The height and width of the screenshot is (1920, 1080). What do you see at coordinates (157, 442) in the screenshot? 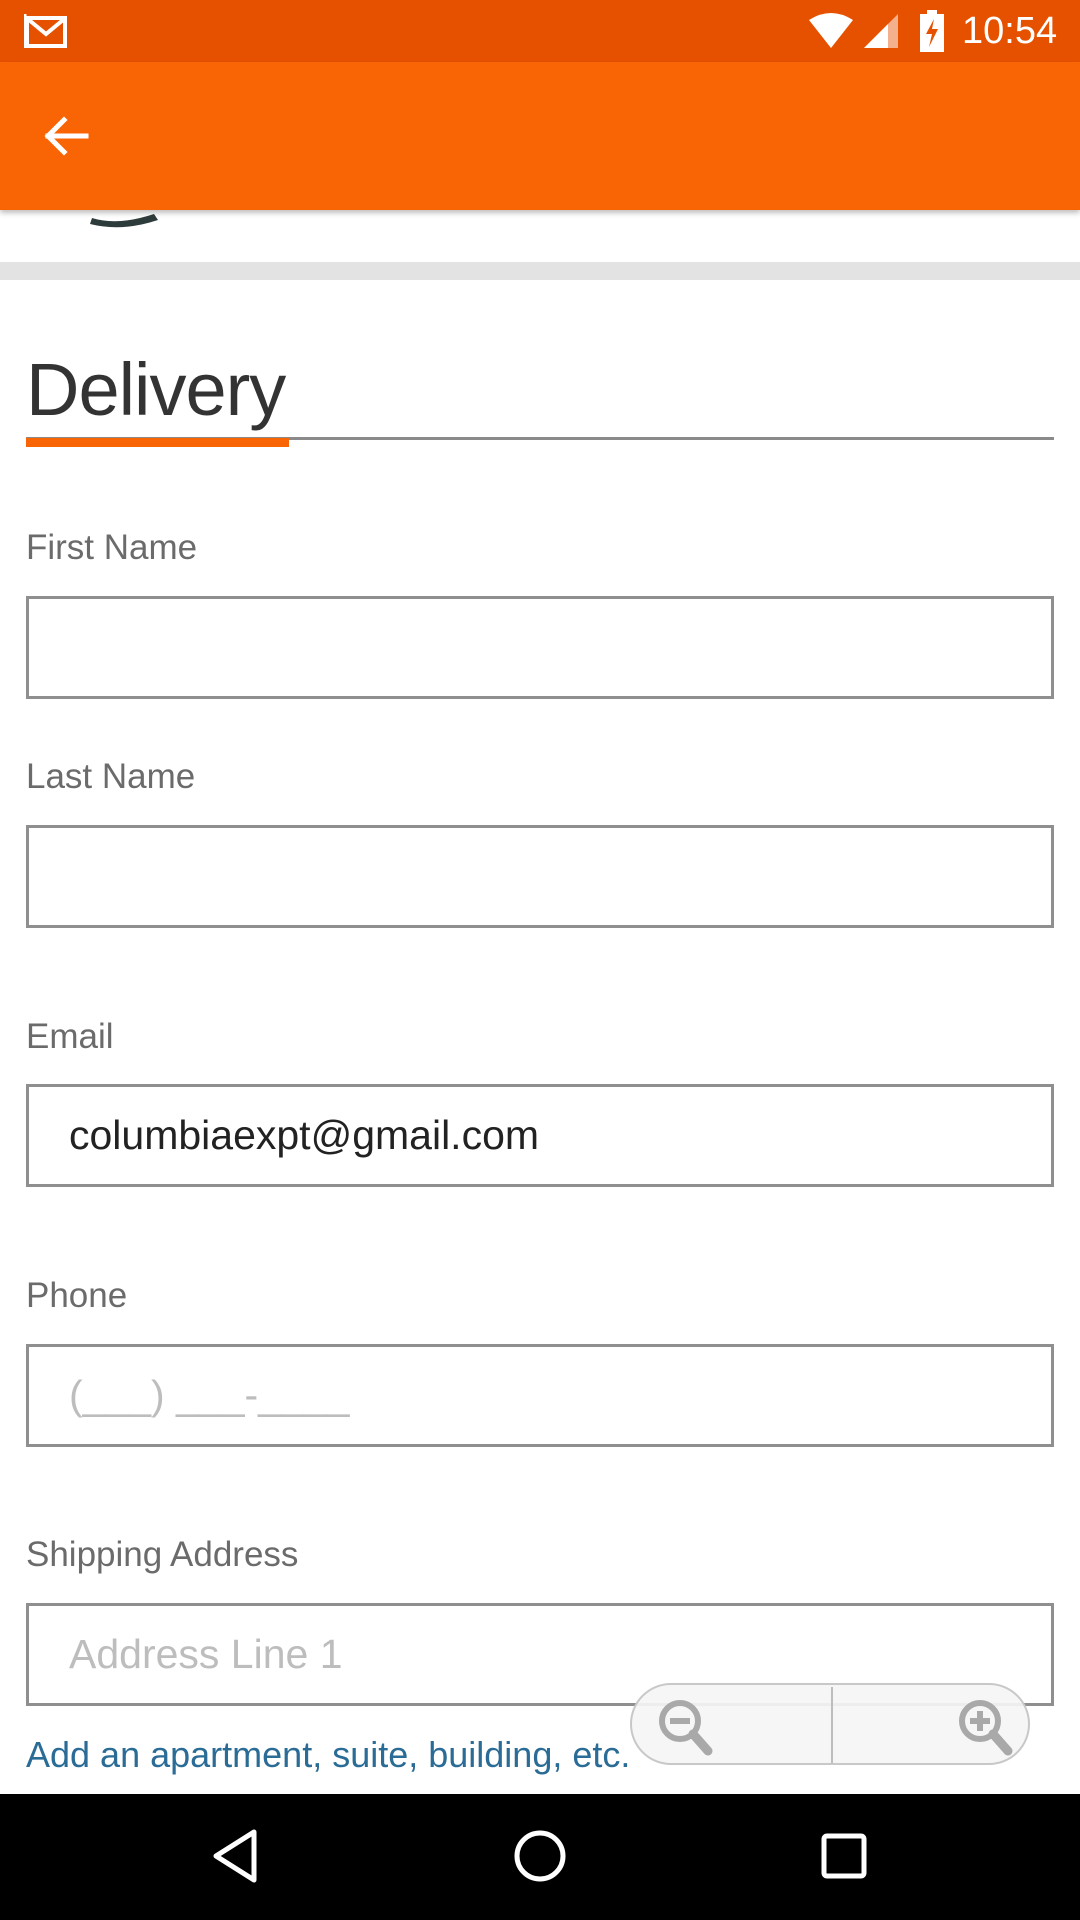
I see `title-accent-bar` at bounding box center [157, 442].